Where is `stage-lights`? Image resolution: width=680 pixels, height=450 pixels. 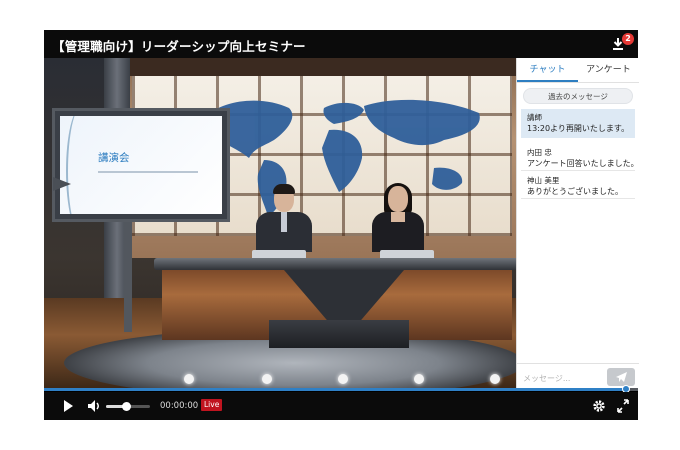 stage-lights is located at coordinates (280, 378).